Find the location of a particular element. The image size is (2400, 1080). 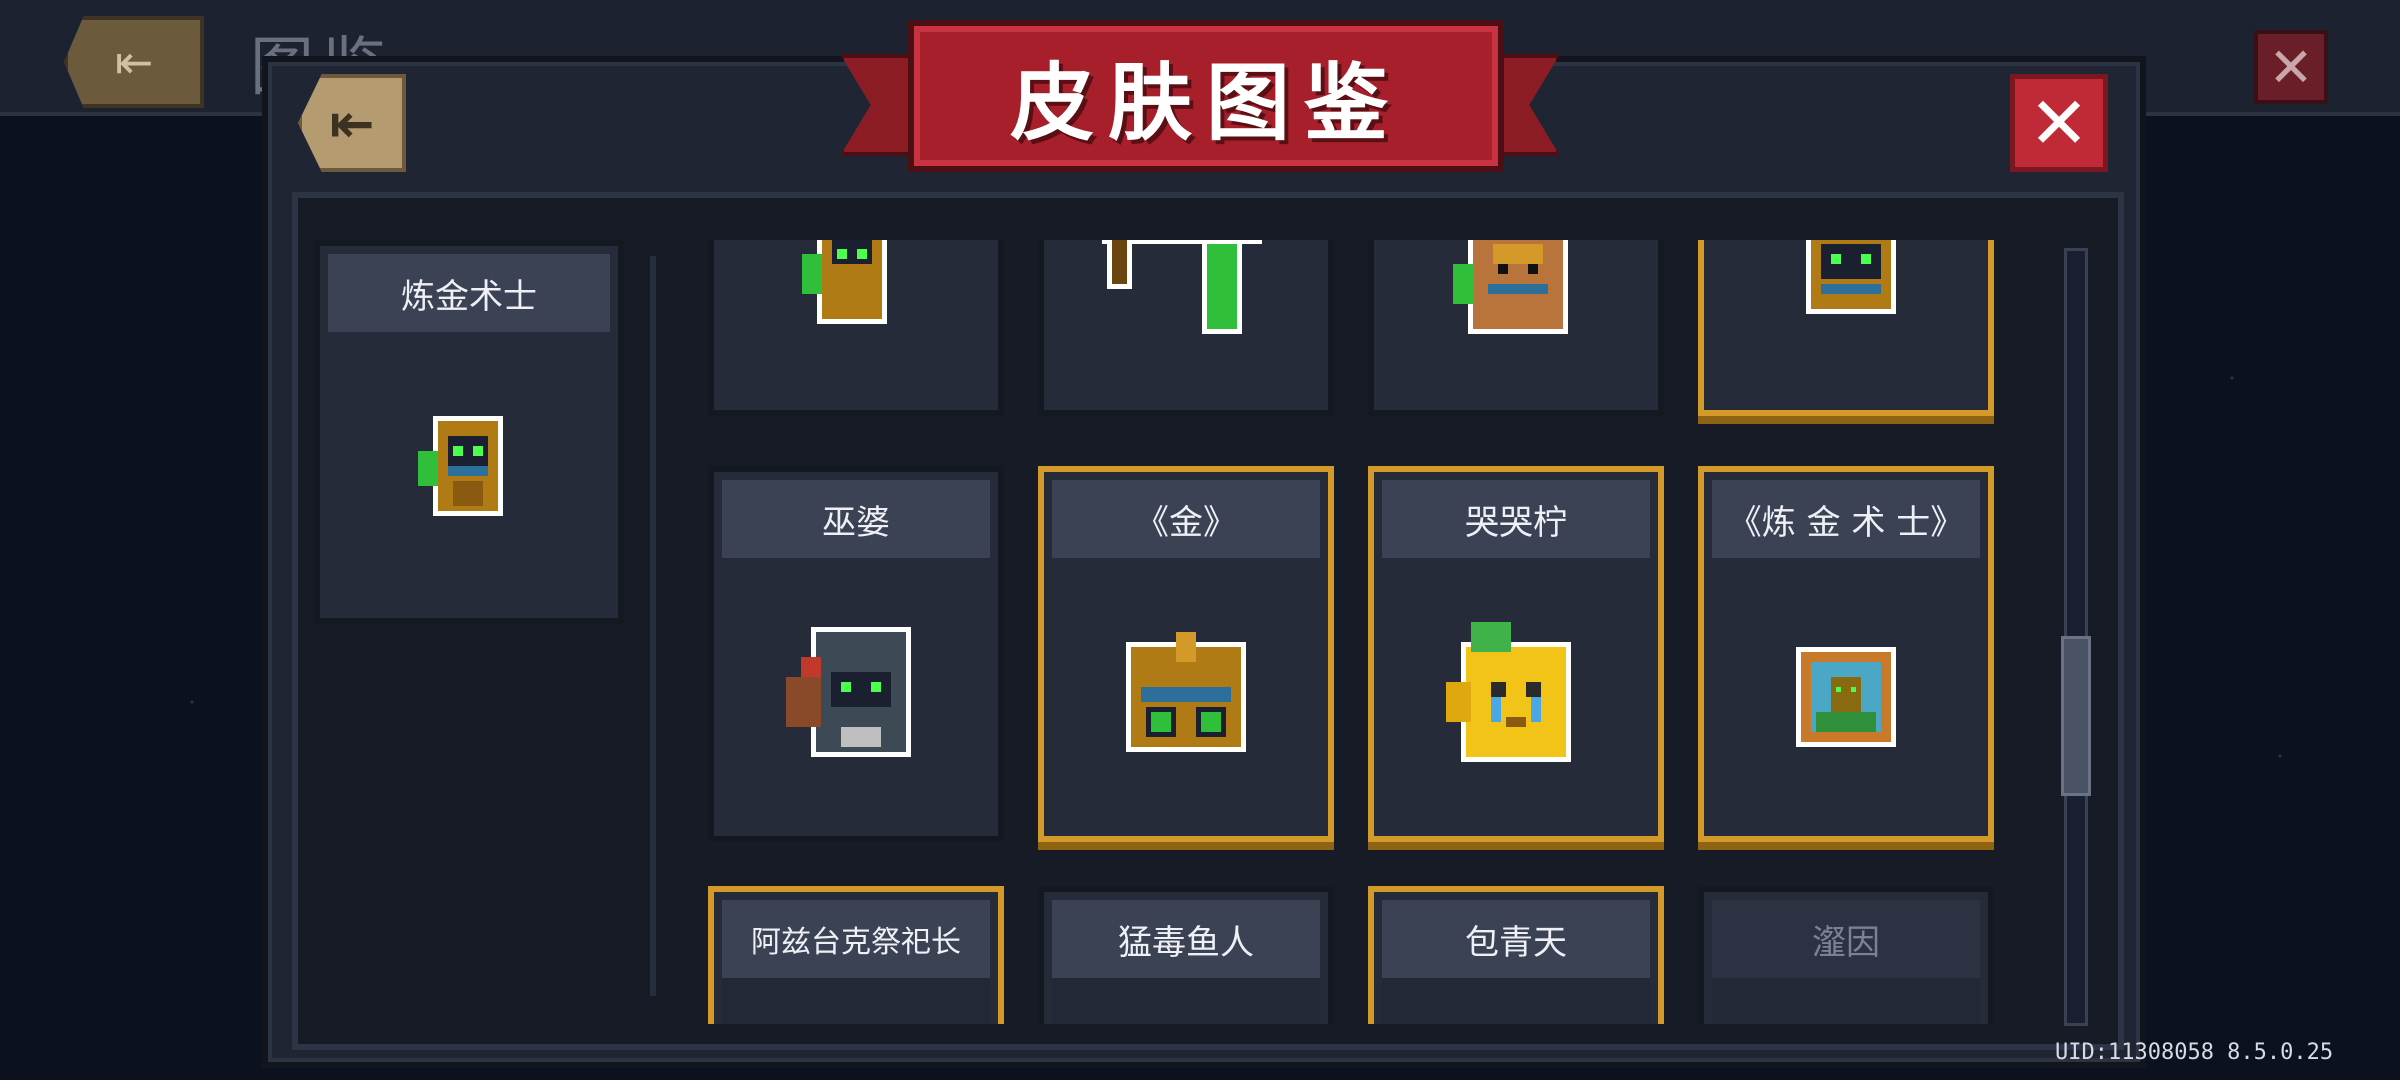

skin-name: 瀣因 is located at coordinates (1846, 939).